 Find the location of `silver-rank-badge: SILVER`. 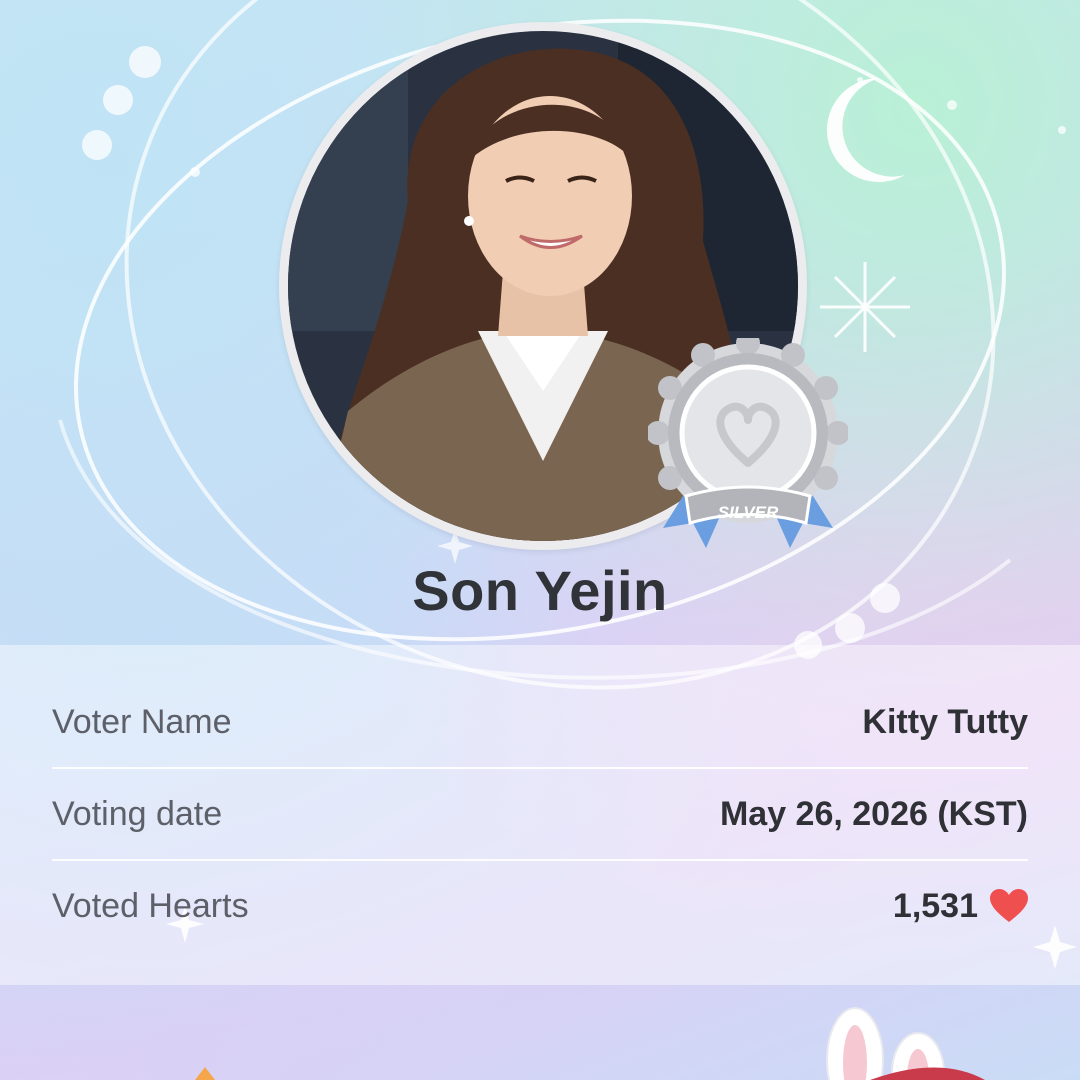

silver-rank-badge: SILVER is located at coordinates (748, 447).